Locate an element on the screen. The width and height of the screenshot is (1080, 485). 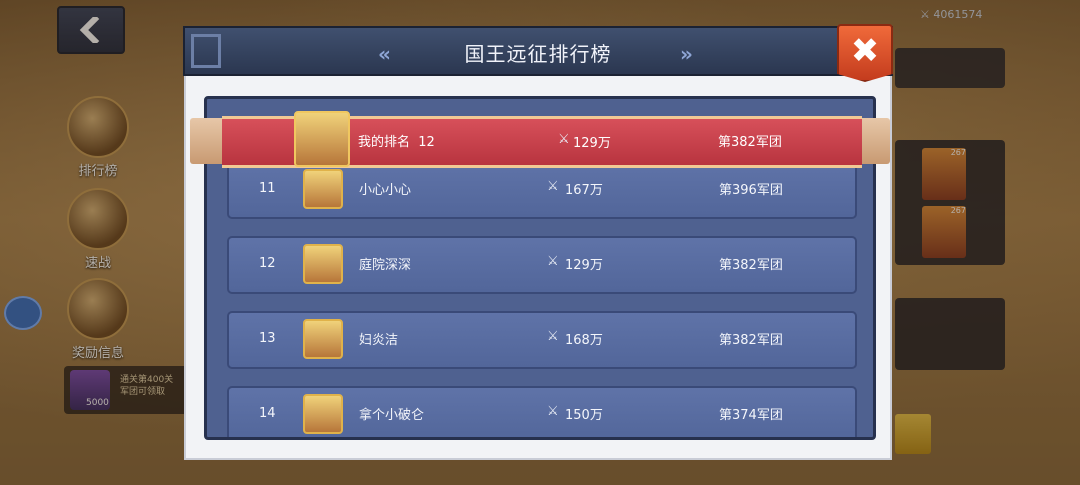
row-legion: 第374军团 is located at coordinates (751, 415).